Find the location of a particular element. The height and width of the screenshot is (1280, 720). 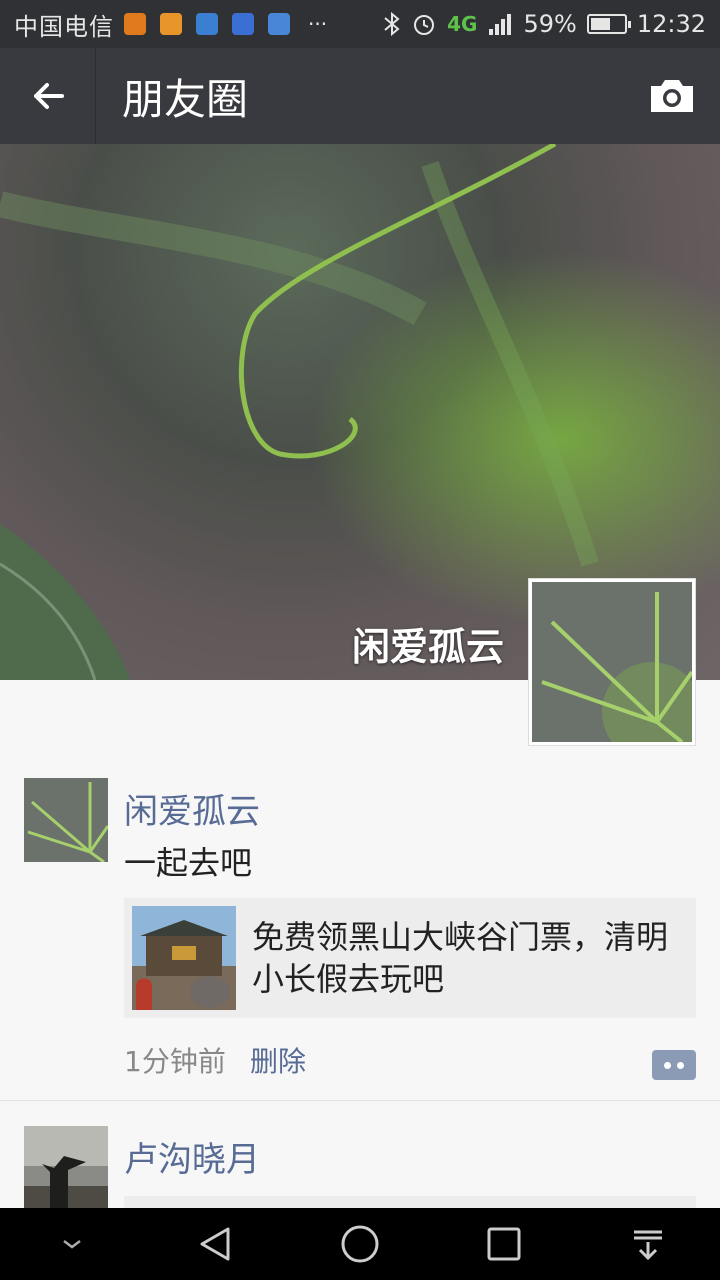

hide-nav-button is located at coordinates (72, 1244).